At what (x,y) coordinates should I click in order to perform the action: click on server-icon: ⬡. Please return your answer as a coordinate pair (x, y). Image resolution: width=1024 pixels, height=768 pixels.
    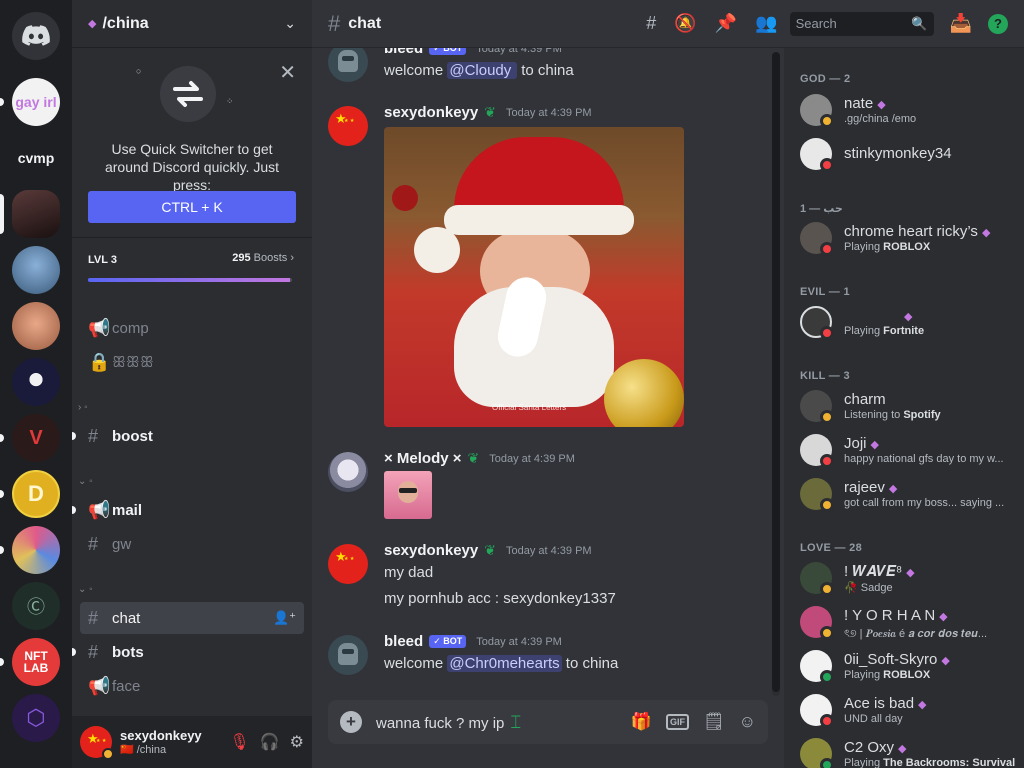
    Looking at the image, I should click on (36, 718).